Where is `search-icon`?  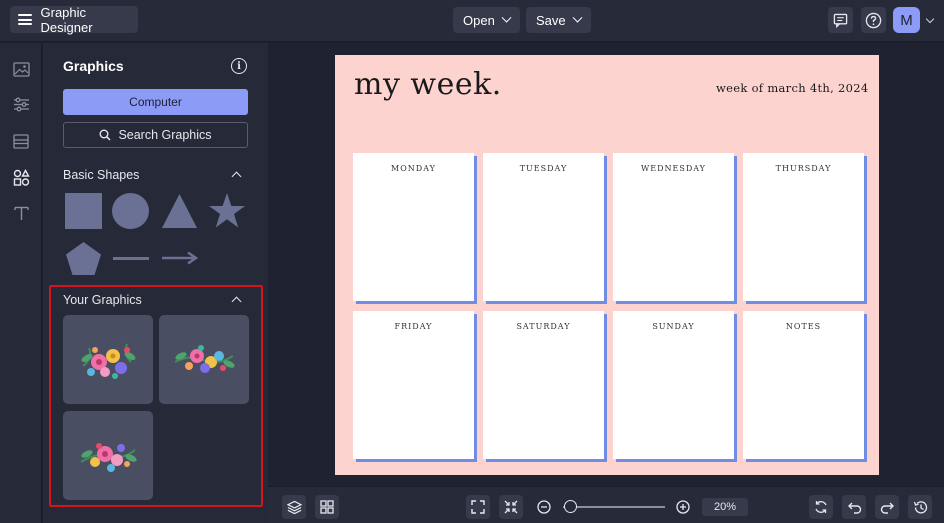
search-icon is located at coordinates (105, 135).